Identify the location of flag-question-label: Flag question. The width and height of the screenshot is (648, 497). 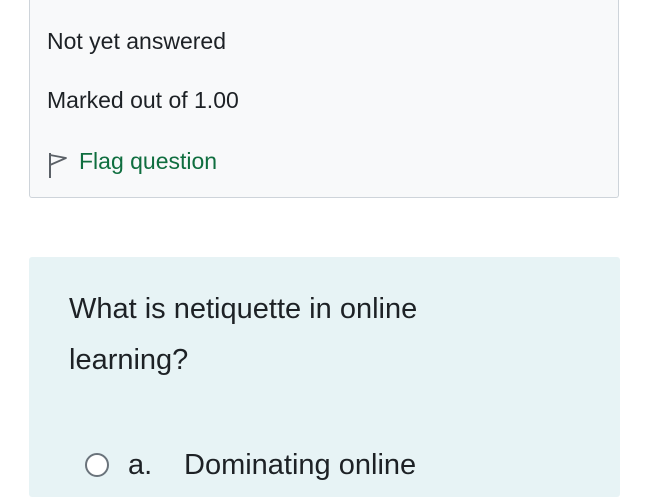
(148, 160).